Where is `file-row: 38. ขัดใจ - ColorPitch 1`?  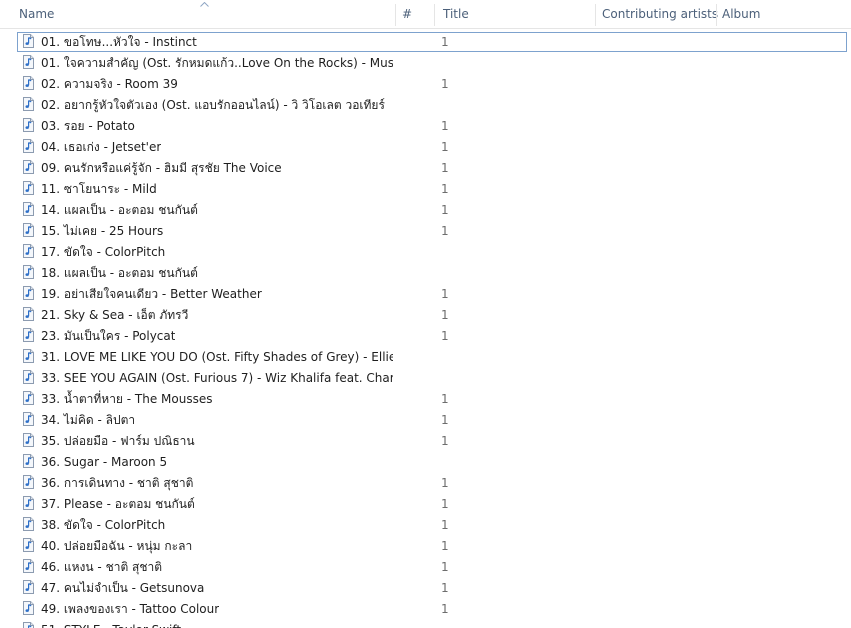
file-row: 38. ขัดใจ - ColorPitch 1 is located at coordinates (425, 525).